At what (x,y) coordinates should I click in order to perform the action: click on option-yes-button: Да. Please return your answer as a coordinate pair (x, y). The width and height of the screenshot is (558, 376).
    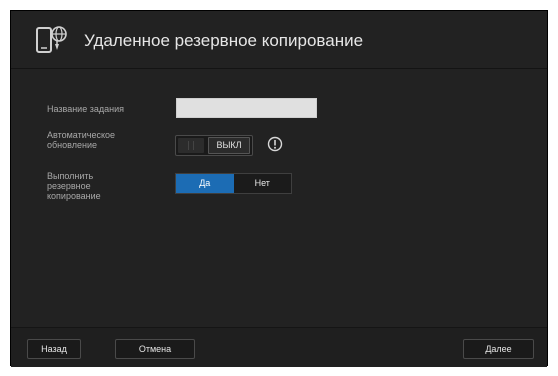
    Looking at the image, I should click on (205, 183).